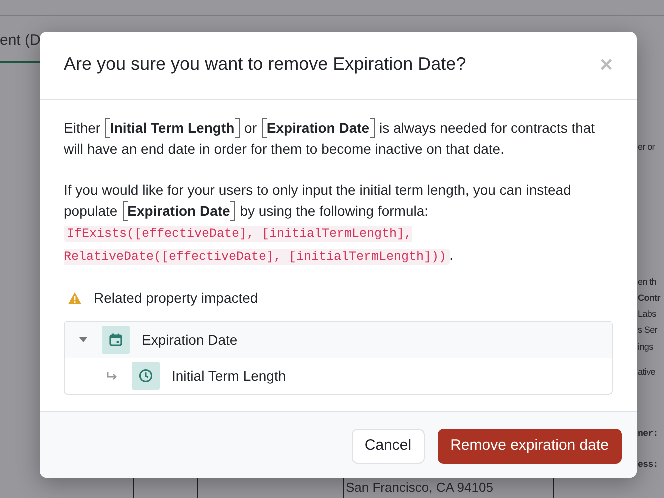  Describe the element at coordinates (75, 298) in the screenshot. I see `warning-icon` at that location.